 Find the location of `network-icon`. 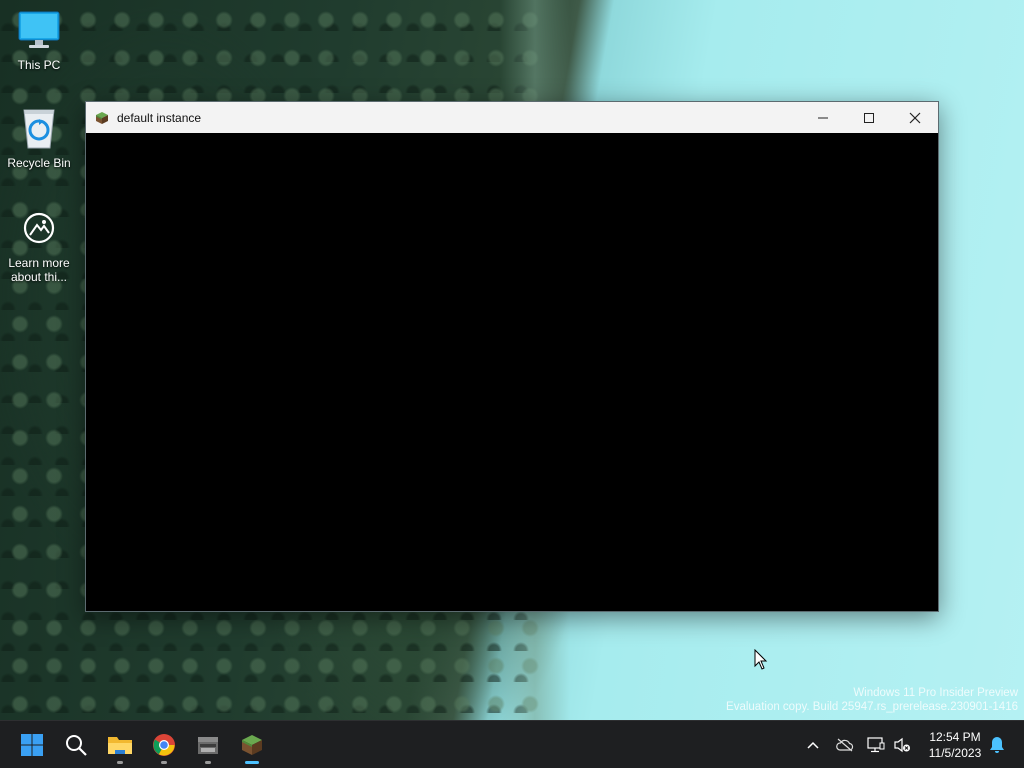

network-icon is located at coordinates (876, 745).